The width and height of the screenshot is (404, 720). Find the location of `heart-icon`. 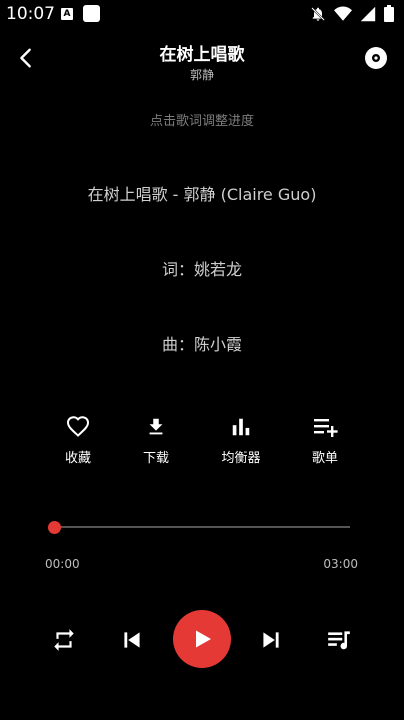

heart-icon is located at coordinates (78, 426).